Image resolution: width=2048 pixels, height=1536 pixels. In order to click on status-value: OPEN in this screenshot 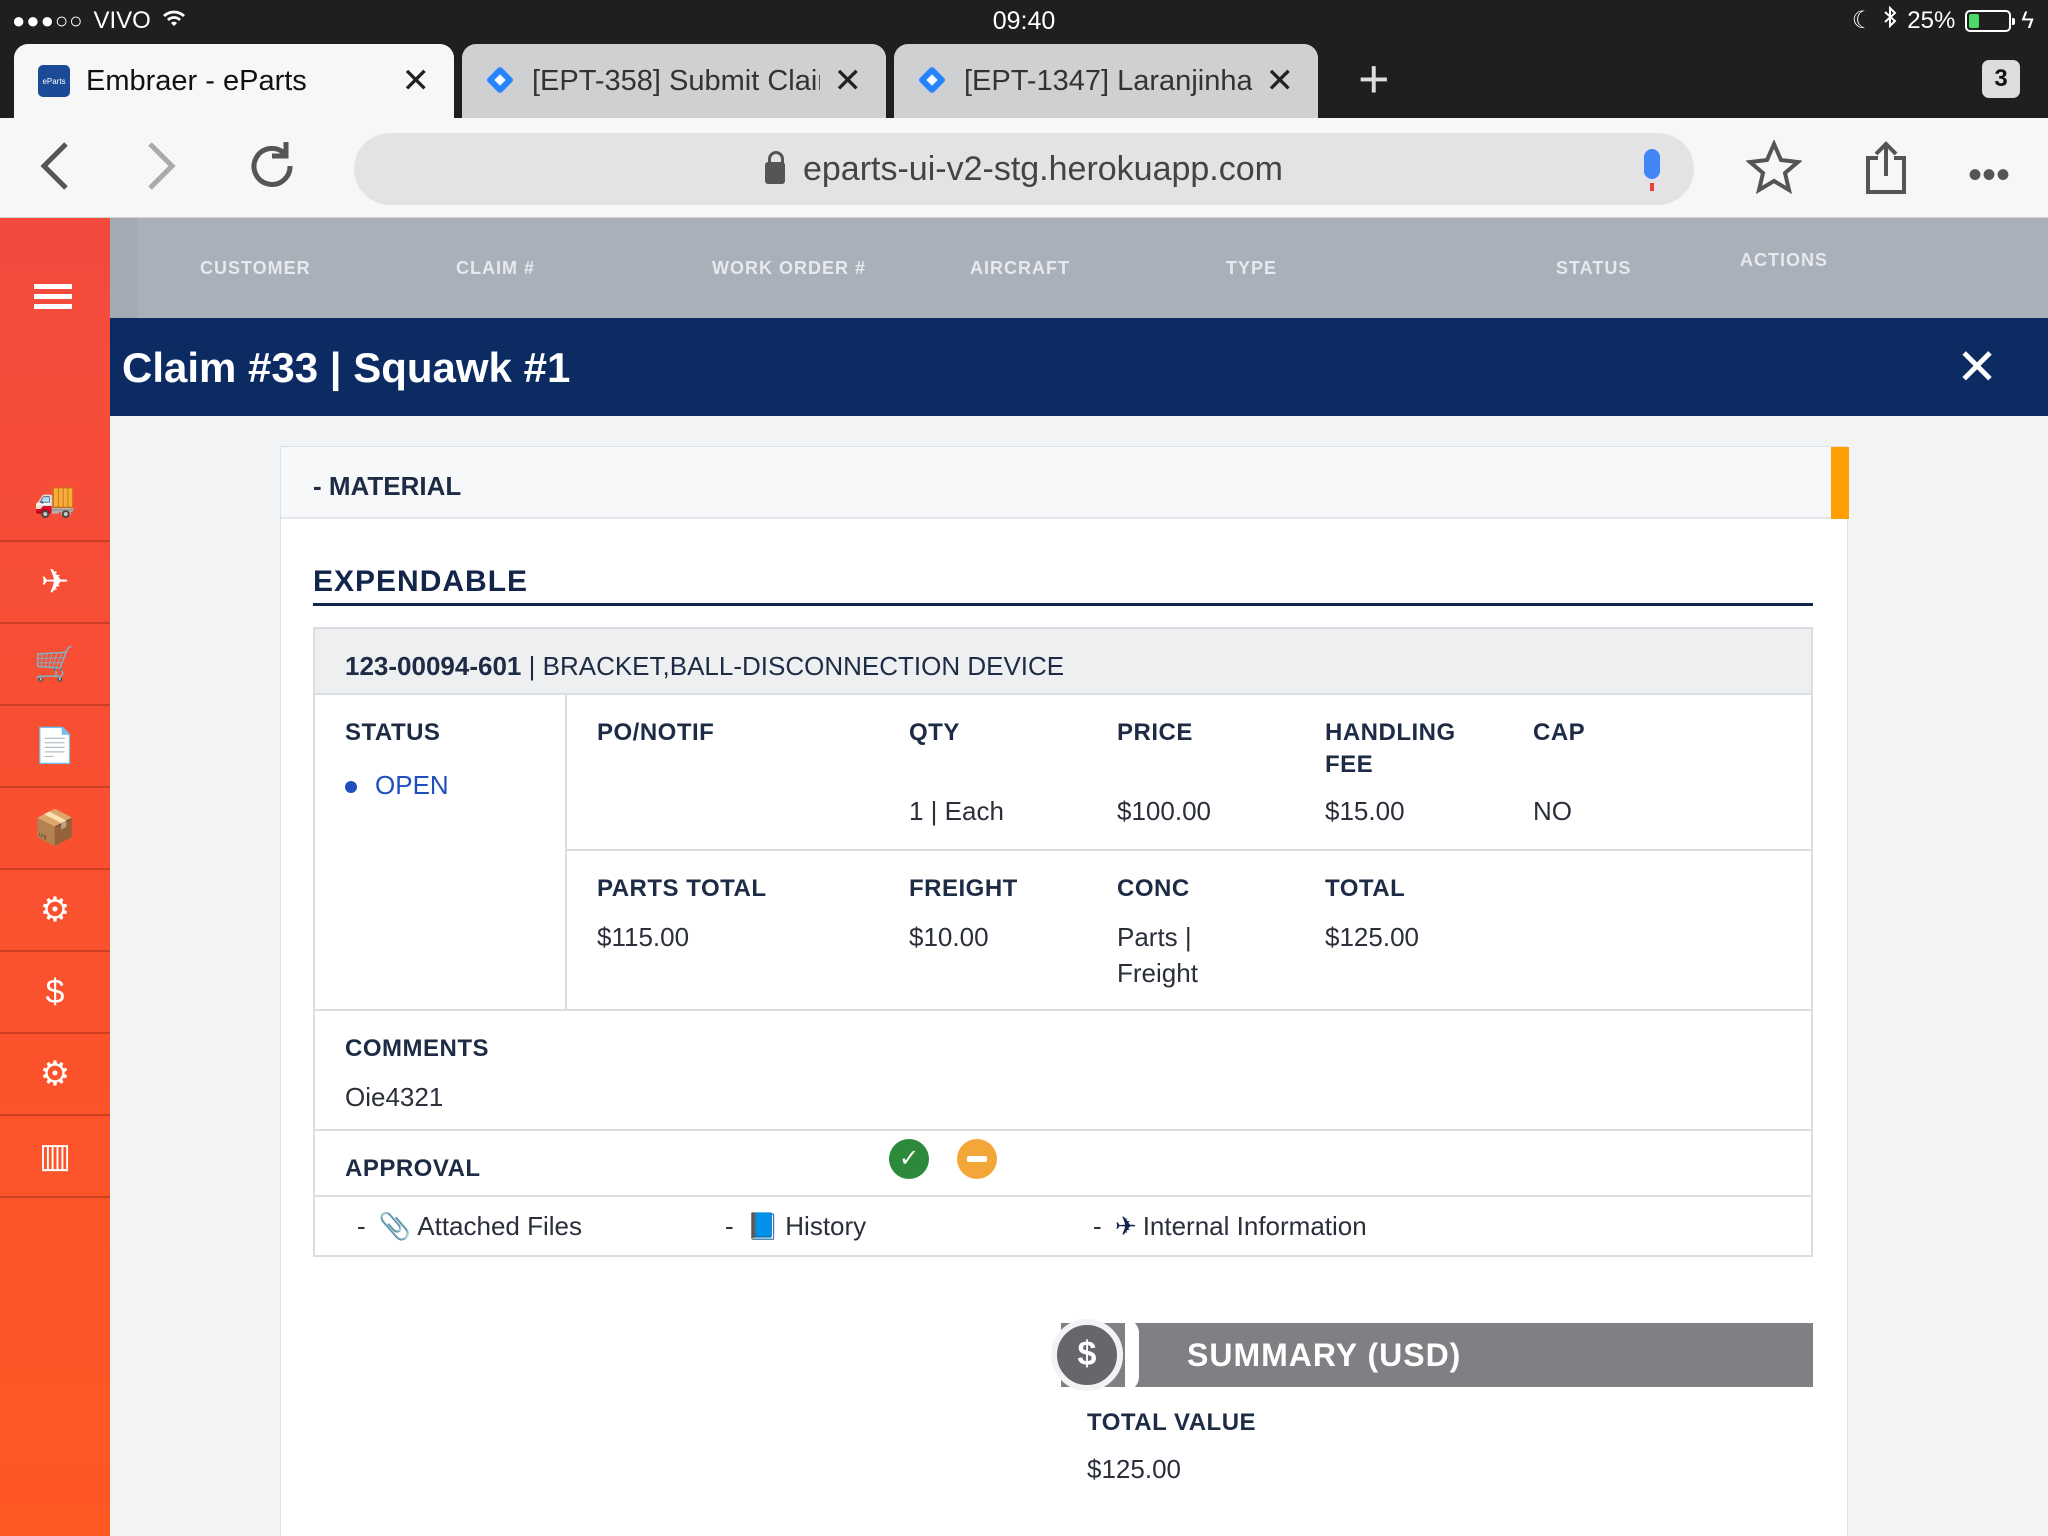, I will do `click(412, 785)`.